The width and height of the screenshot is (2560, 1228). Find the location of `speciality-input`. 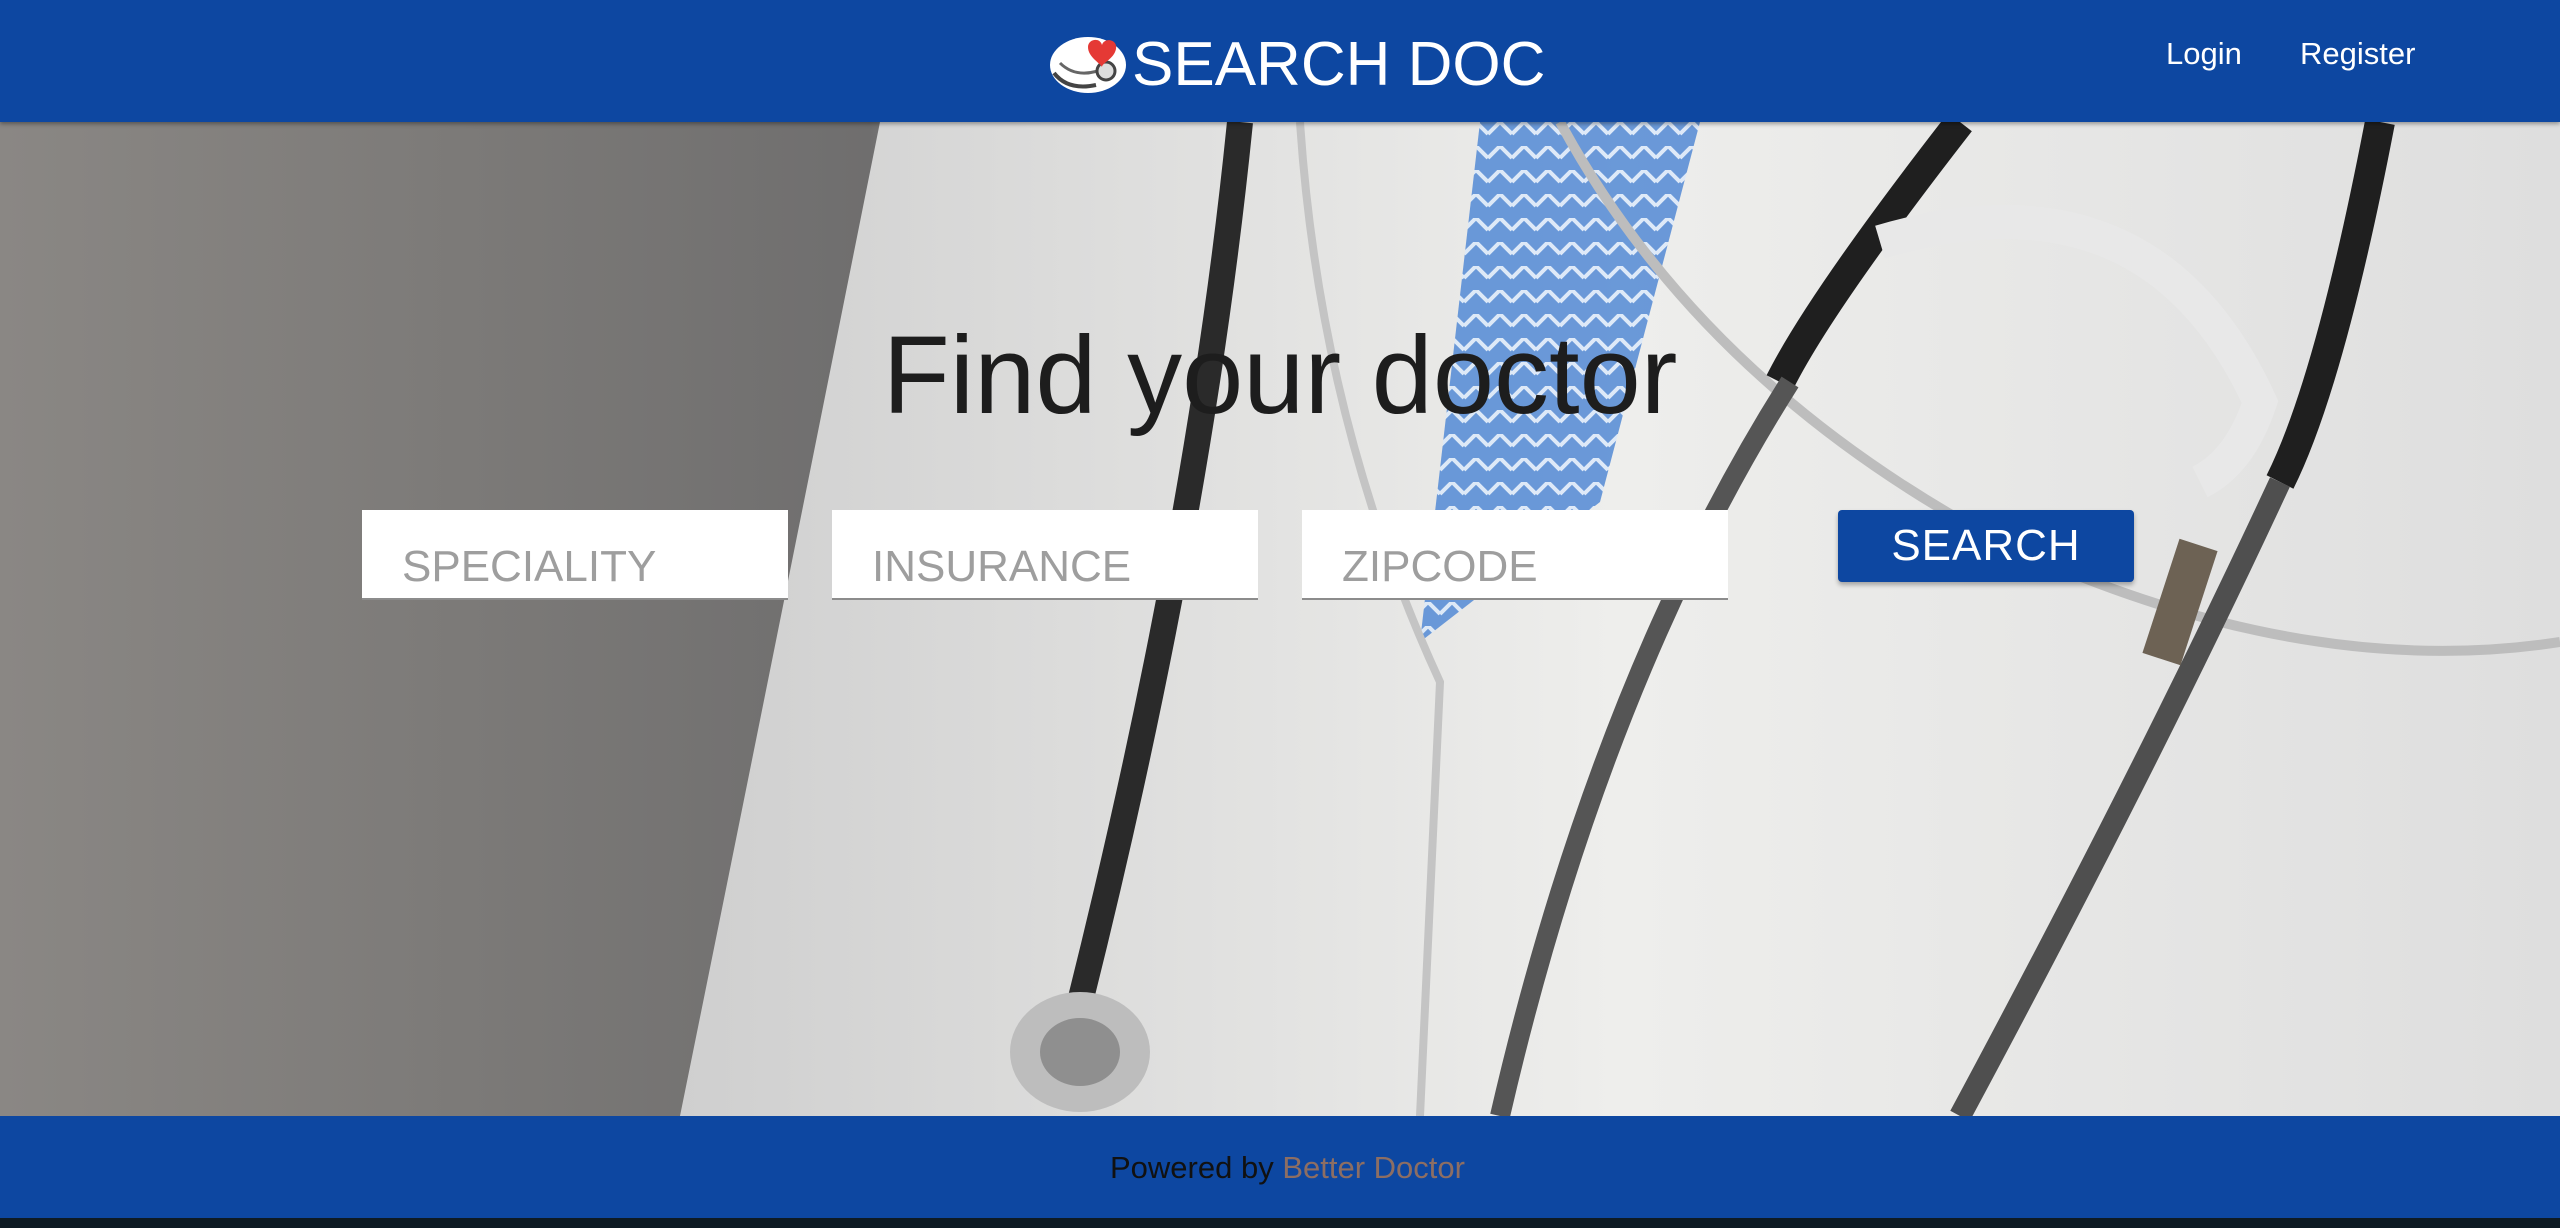

speciality-input is located at coordinates (575, 555).